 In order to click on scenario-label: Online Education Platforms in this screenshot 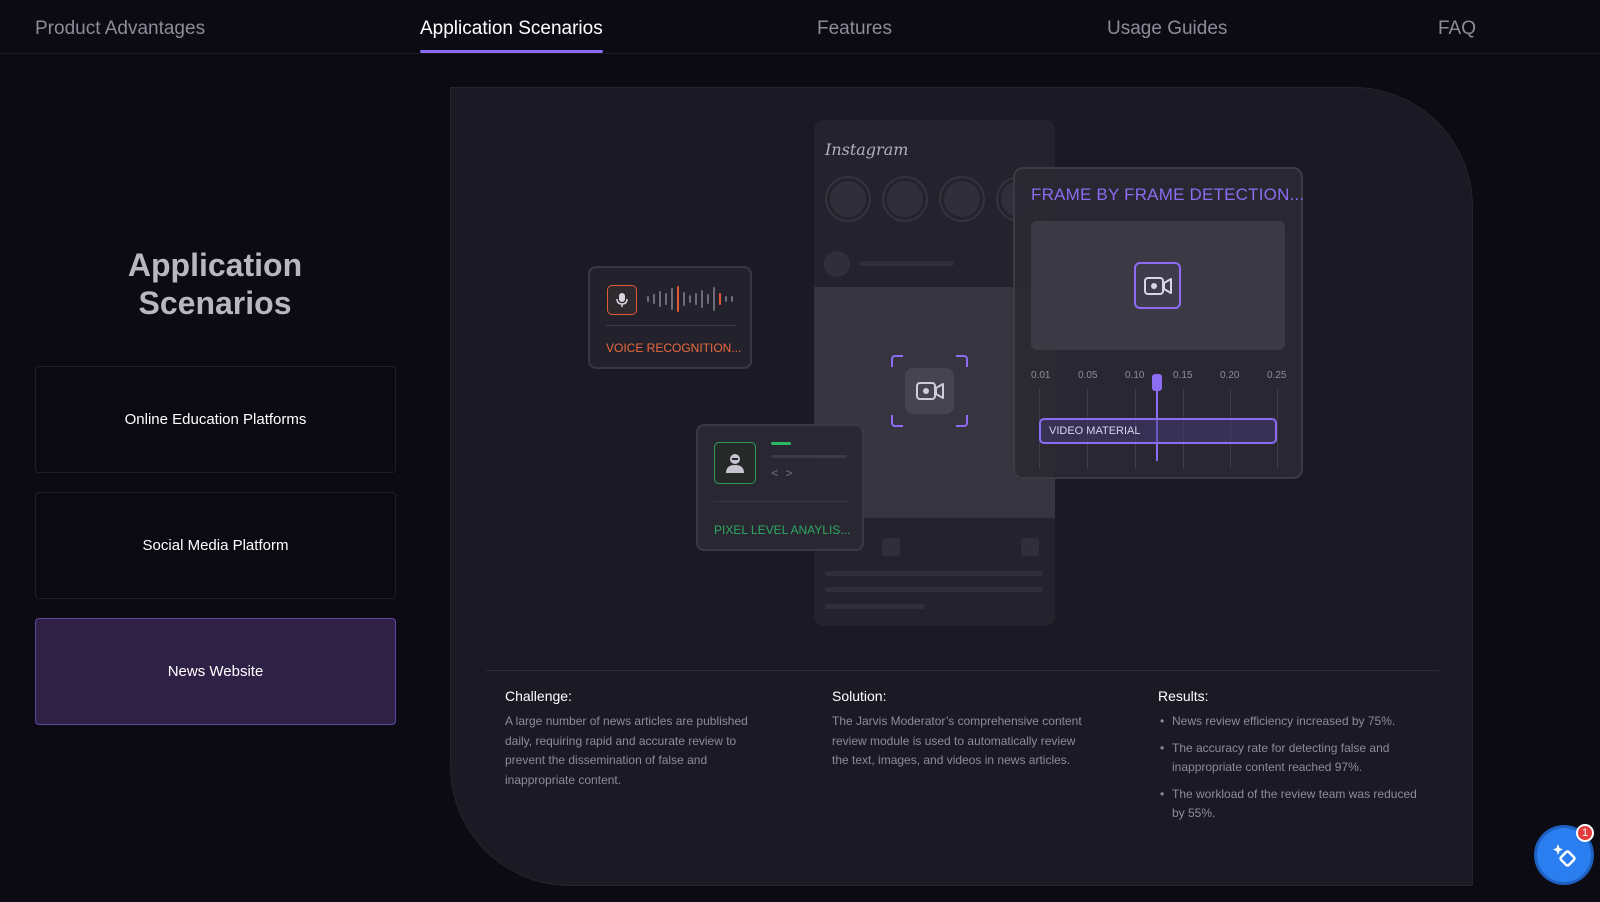, I will do `click(215, 419)`.